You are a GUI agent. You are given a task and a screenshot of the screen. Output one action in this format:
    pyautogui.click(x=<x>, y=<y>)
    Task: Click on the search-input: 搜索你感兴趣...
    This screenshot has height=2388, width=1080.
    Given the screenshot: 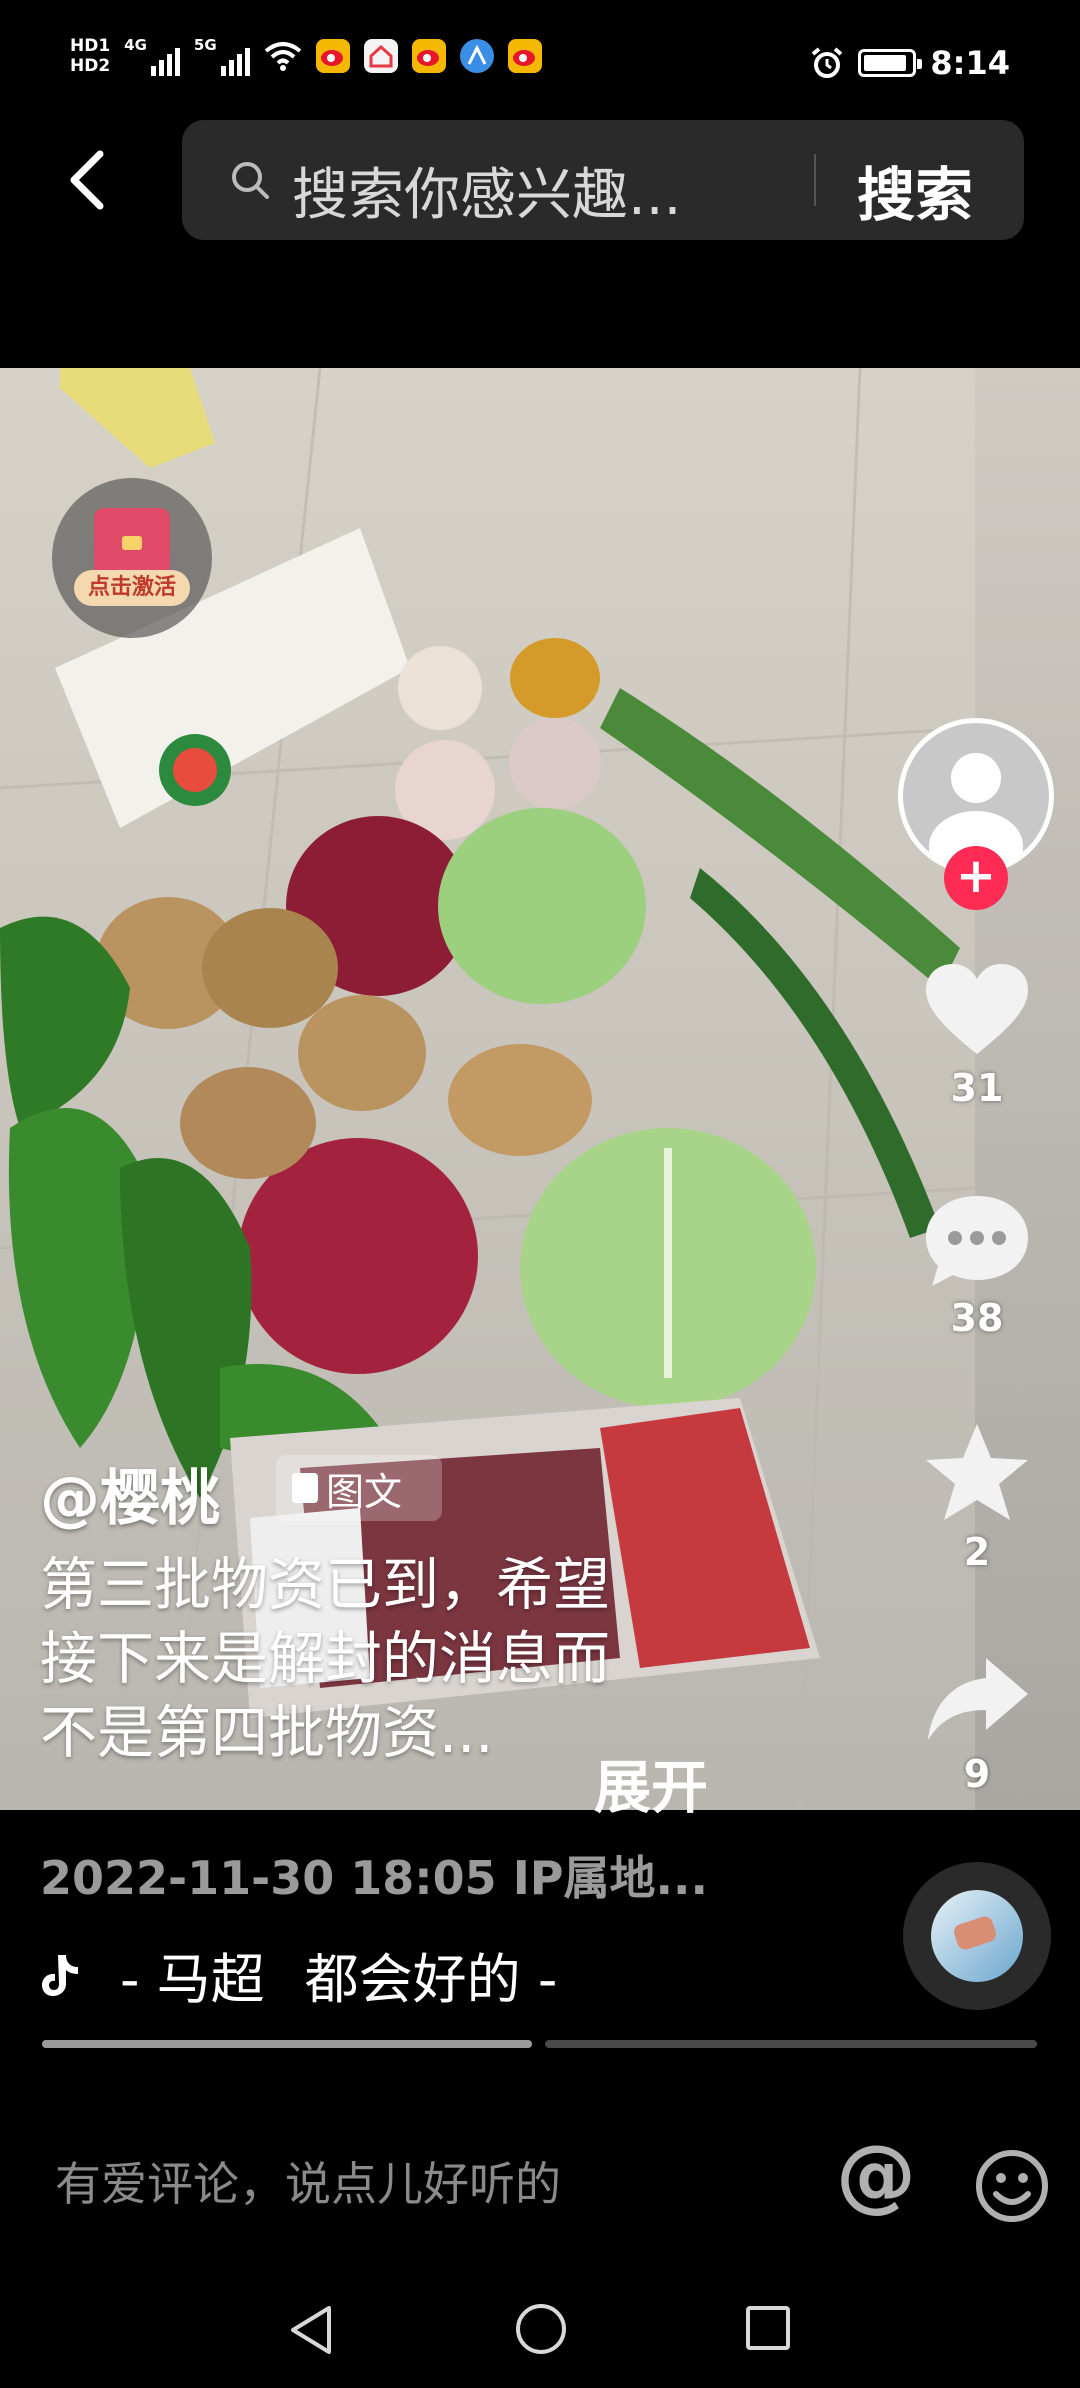 What is the action you would take?
    pyautogui.click(x=486, y=190)
    